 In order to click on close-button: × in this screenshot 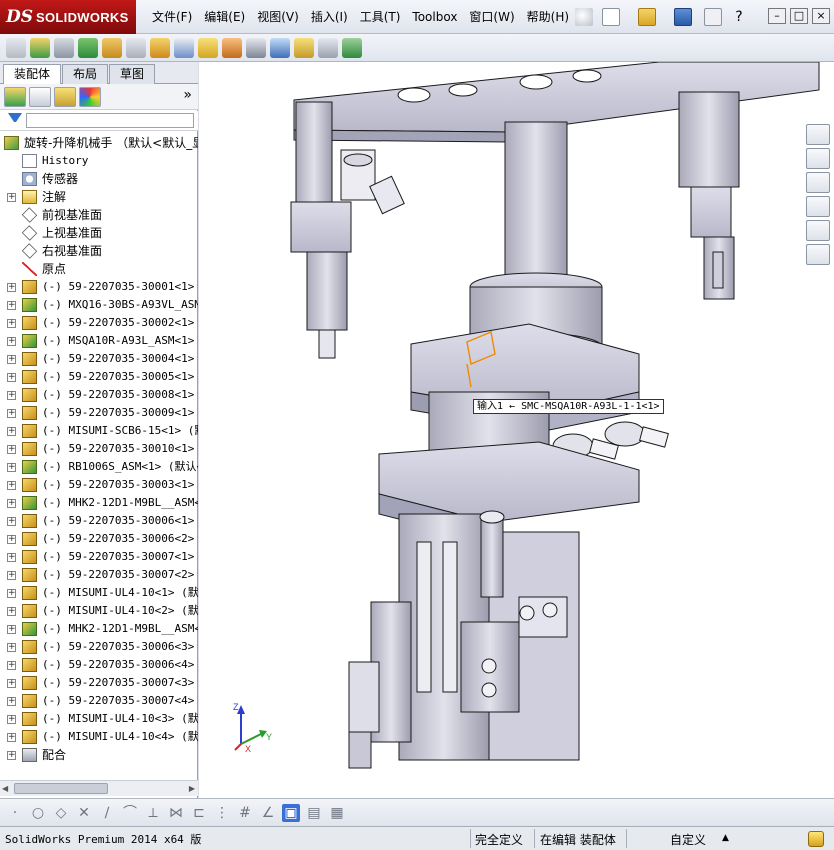, I will do `click(821, 16)`.